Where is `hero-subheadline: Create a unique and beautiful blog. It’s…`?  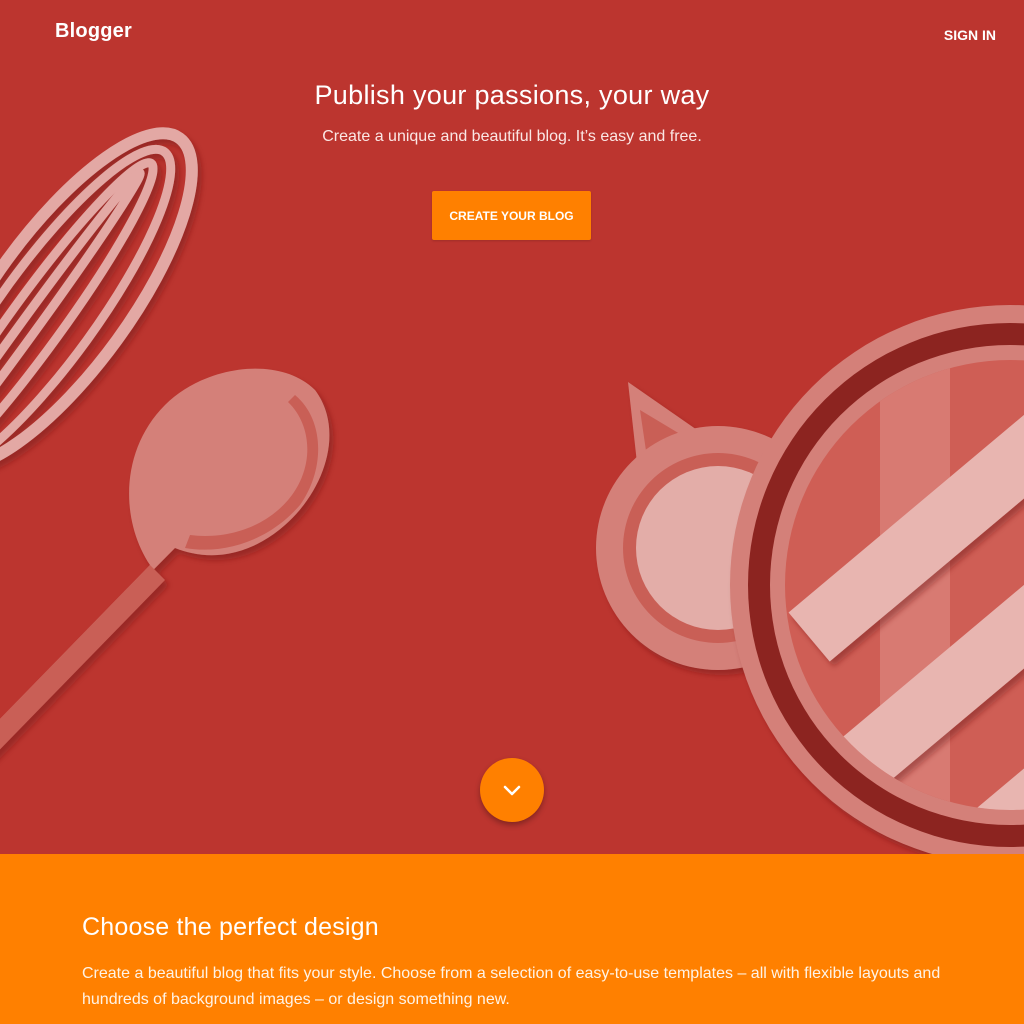
hero-subheadline: Create a unique and beautiful blog. It’s… is located at coordinates (512, 136).